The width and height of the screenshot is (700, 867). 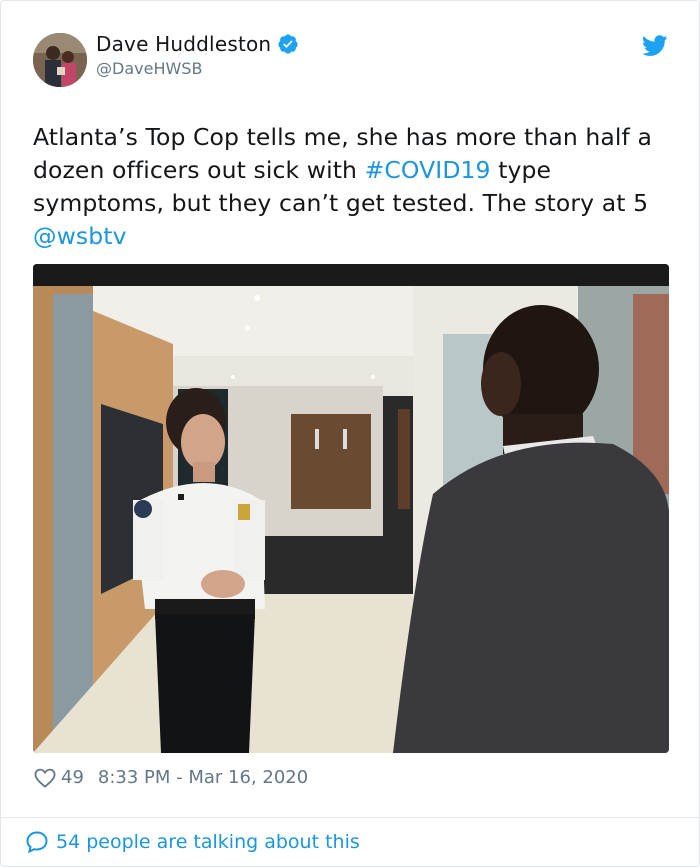 What do you see at coordinates (149, 68) in the screenshot?
I see `author-handle: @DaveHWSB` at bounding box center [149, 68].